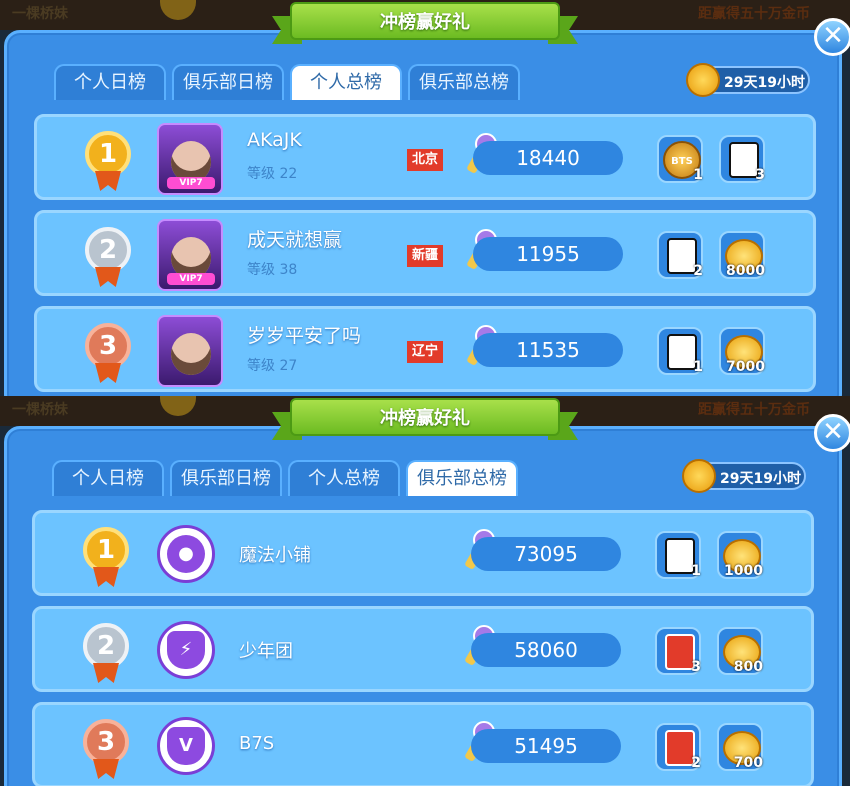  I want to click on reward-coin: 800, so click(740, 651).